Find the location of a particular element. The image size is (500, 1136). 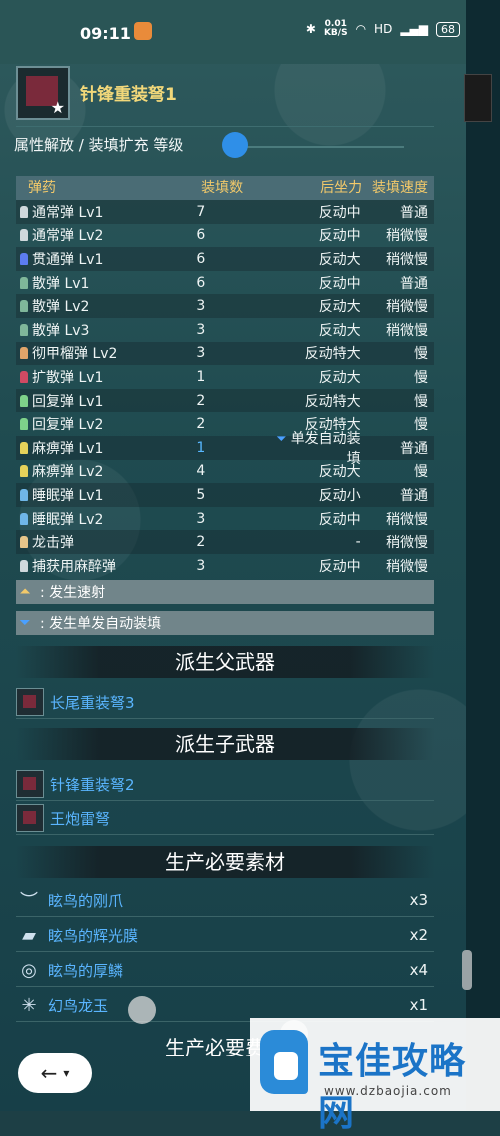

net-speed-unit: KB/S is located at coordinates (335, 33).